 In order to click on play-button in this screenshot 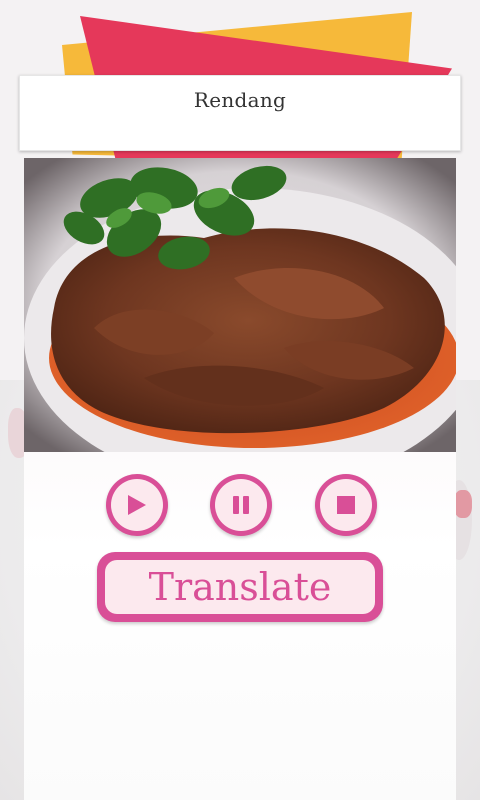, I will do `click(137, 505)`.